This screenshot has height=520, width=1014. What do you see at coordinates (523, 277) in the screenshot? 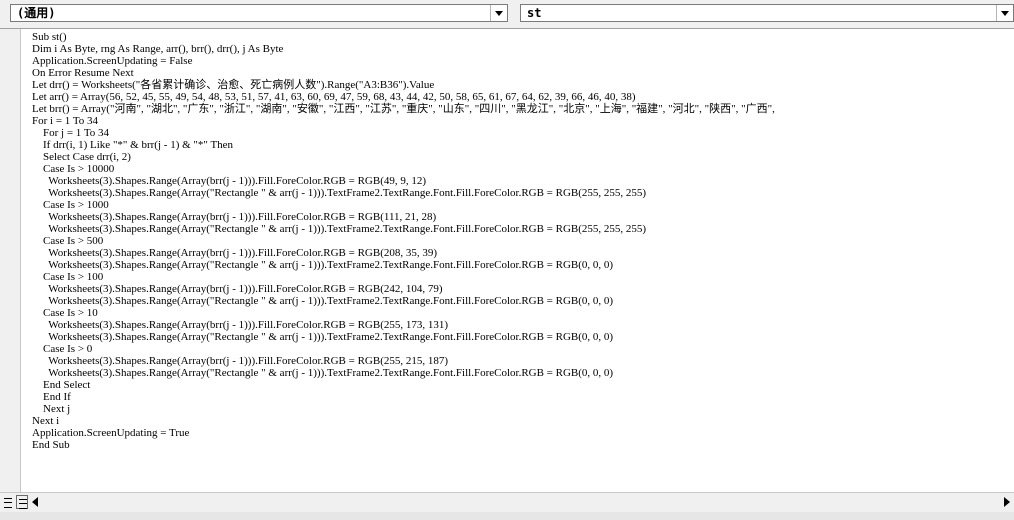
I see `code-line: Case Is > 100` at bounding box center [523, 277].